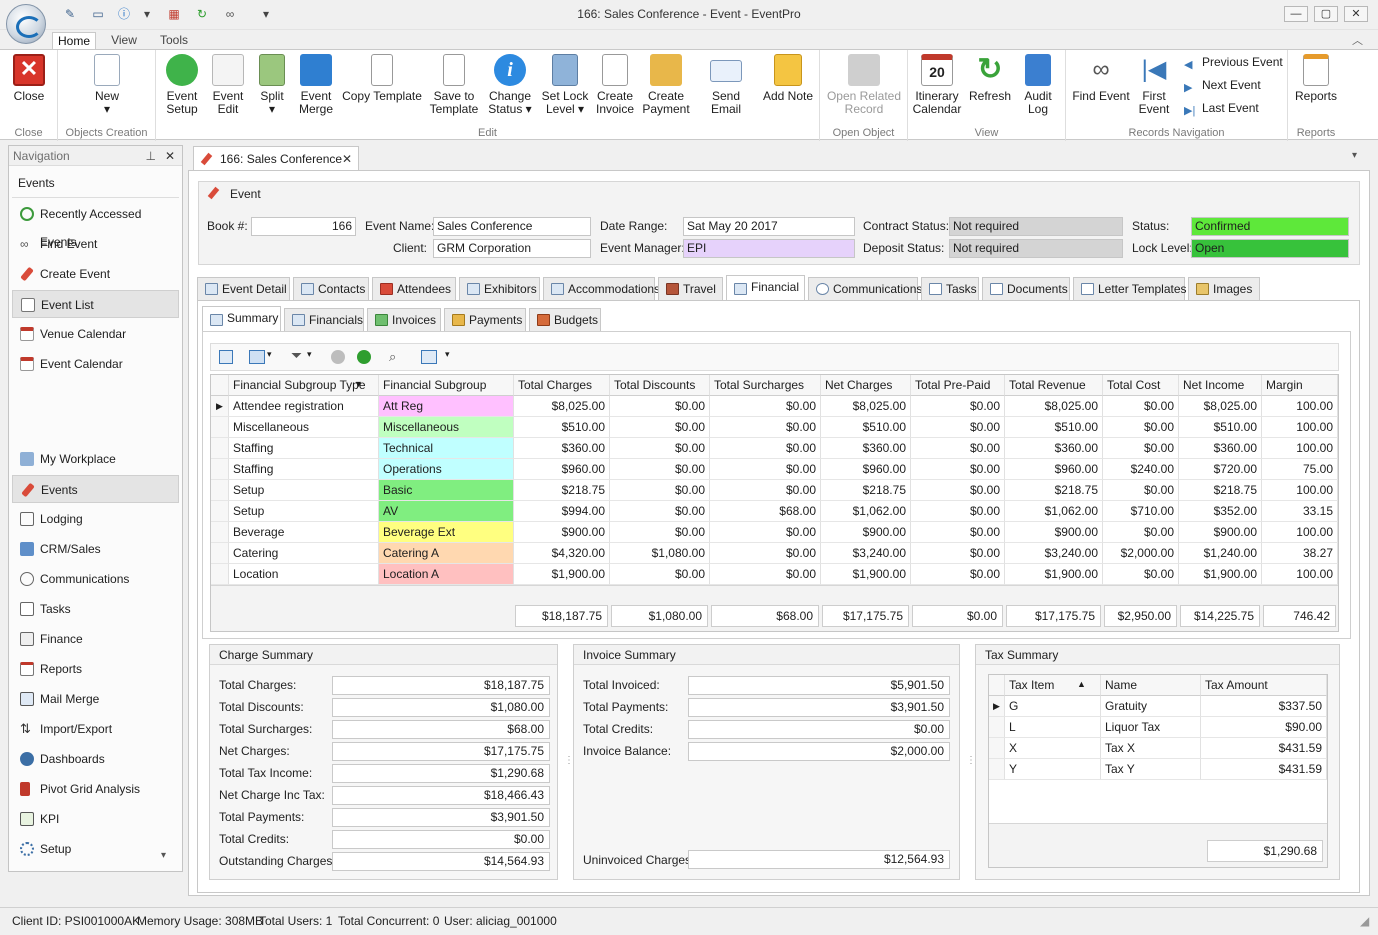 The width and height of the screenshot is (1378, 935). Describe the element at coordinates (660, 553) in the screenshot. I see `grid-cell: $1,080.00` at that location.